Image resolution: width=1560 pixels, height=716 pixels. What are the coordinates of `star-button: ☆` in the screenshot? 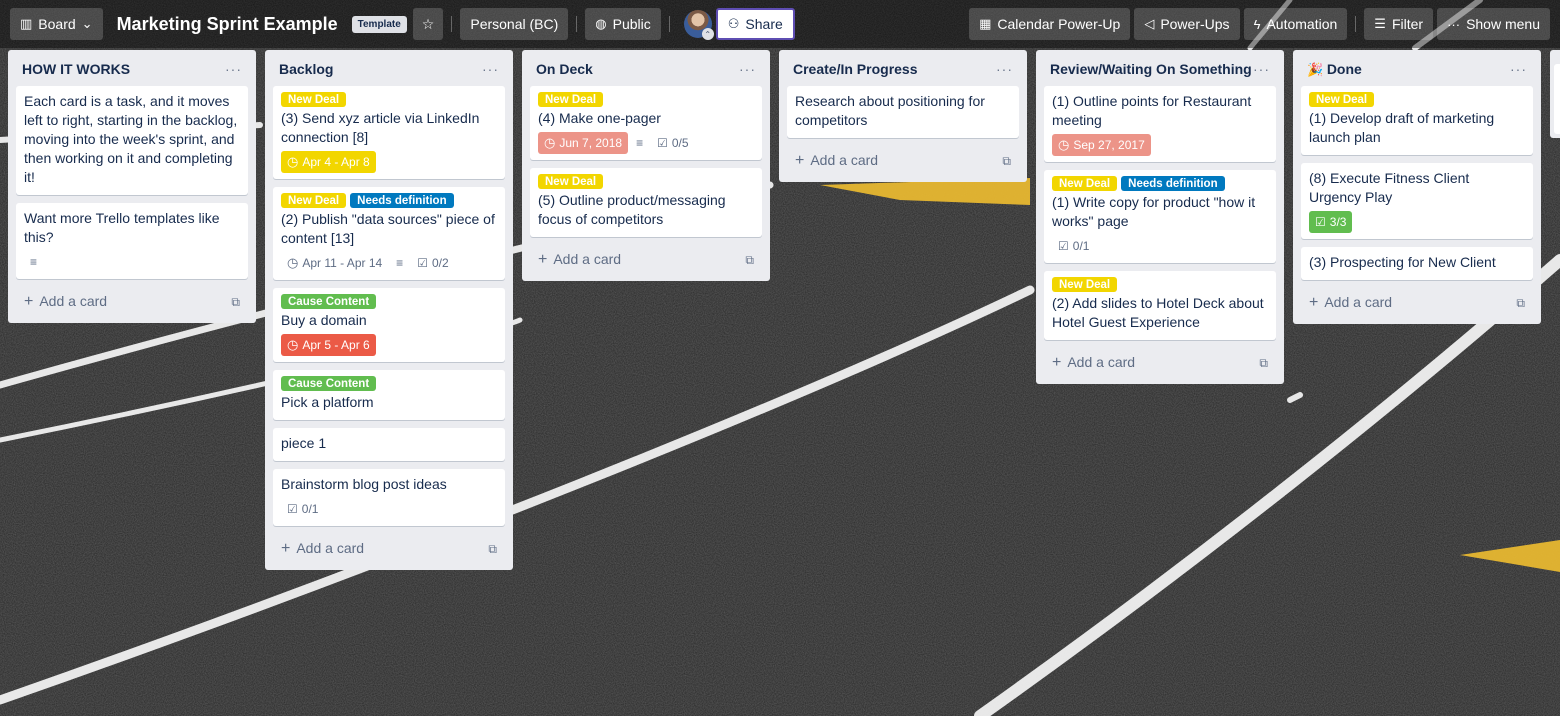 It's located at (428, 24).